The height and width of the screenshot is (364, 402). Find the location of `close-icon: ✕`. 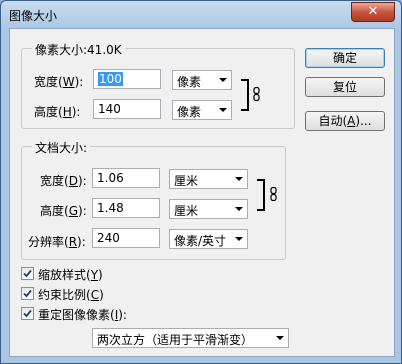

close-icon: ✕ is located at coordinates (373, 11).